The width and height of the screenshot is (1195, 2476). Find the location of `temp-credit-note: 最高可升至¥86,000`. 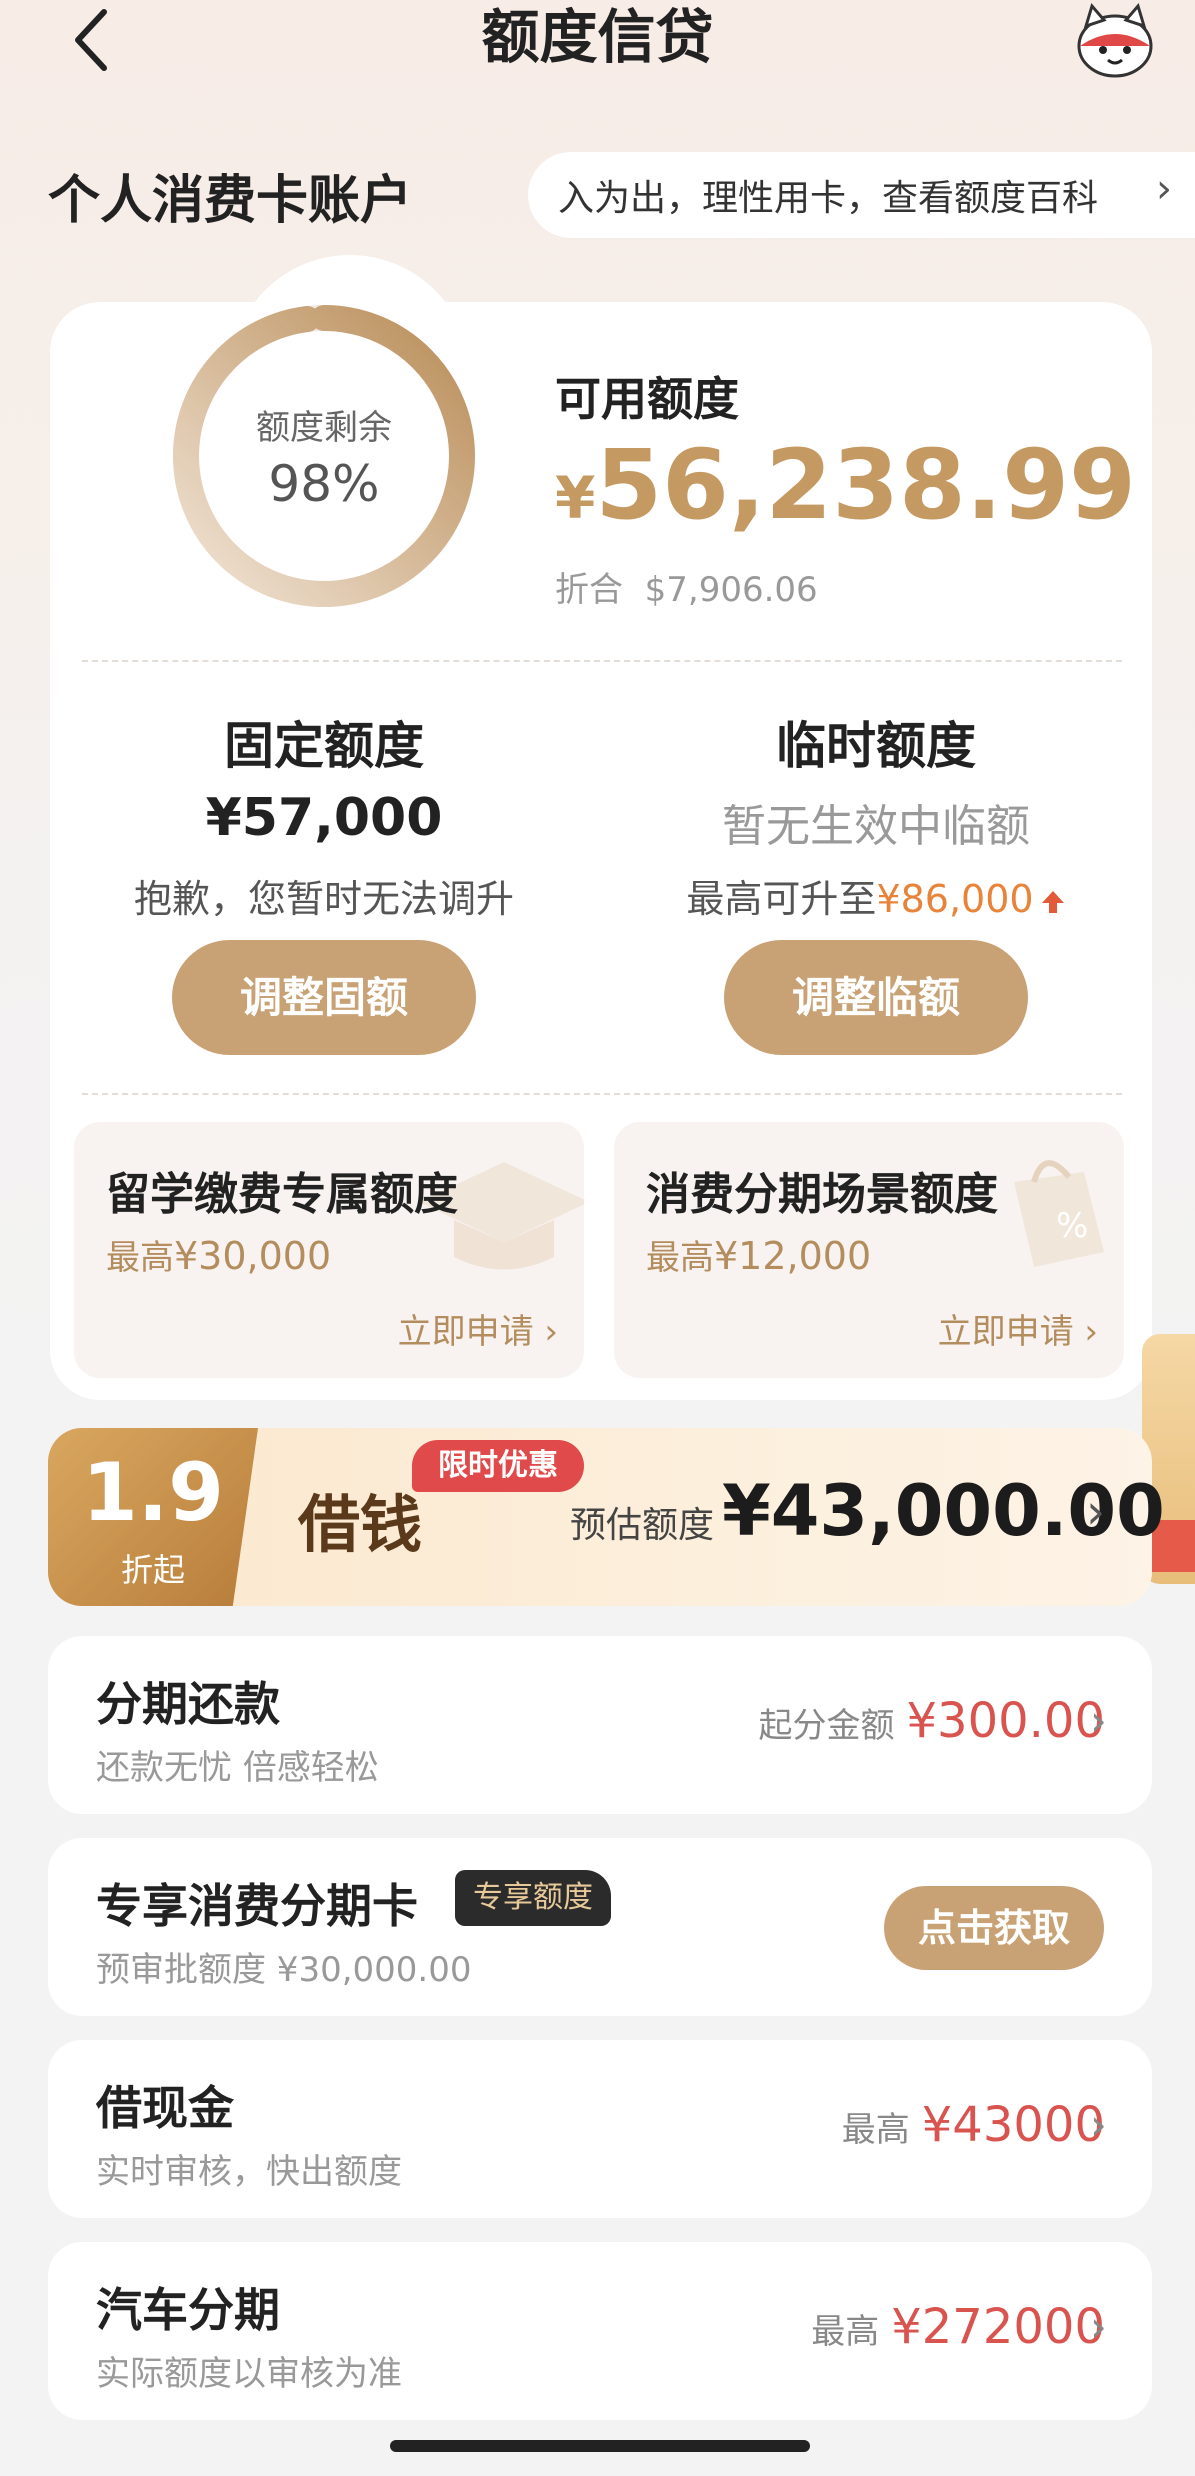

temp-credit-note: 最高可升至¥86,000 is located at coordinates (876, 895).